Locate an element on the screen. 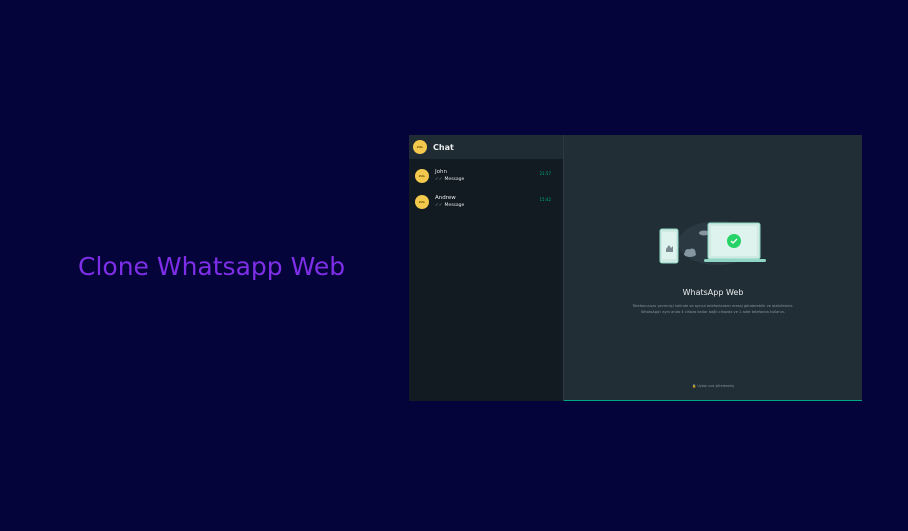 This screenshot has height=531, width=908. chat-item-john: ZAL John ✓✓ Message 21:57 is located at coordinates (486, 176).